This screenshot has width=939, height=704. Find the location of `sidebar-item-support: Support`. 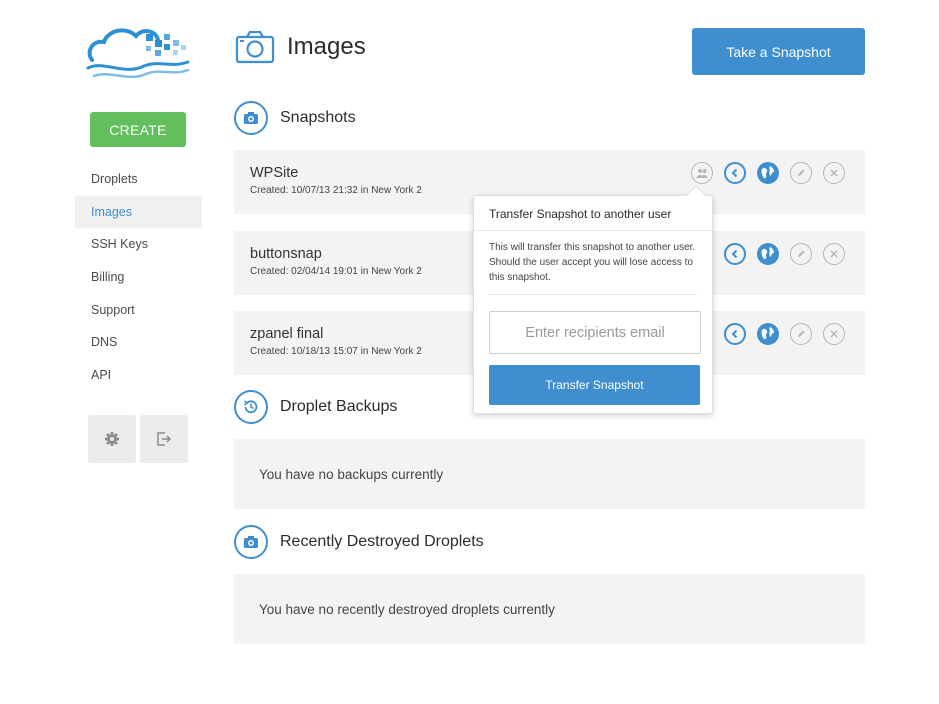

sidebar-item-support: Support is located at coordinates (138, 309).